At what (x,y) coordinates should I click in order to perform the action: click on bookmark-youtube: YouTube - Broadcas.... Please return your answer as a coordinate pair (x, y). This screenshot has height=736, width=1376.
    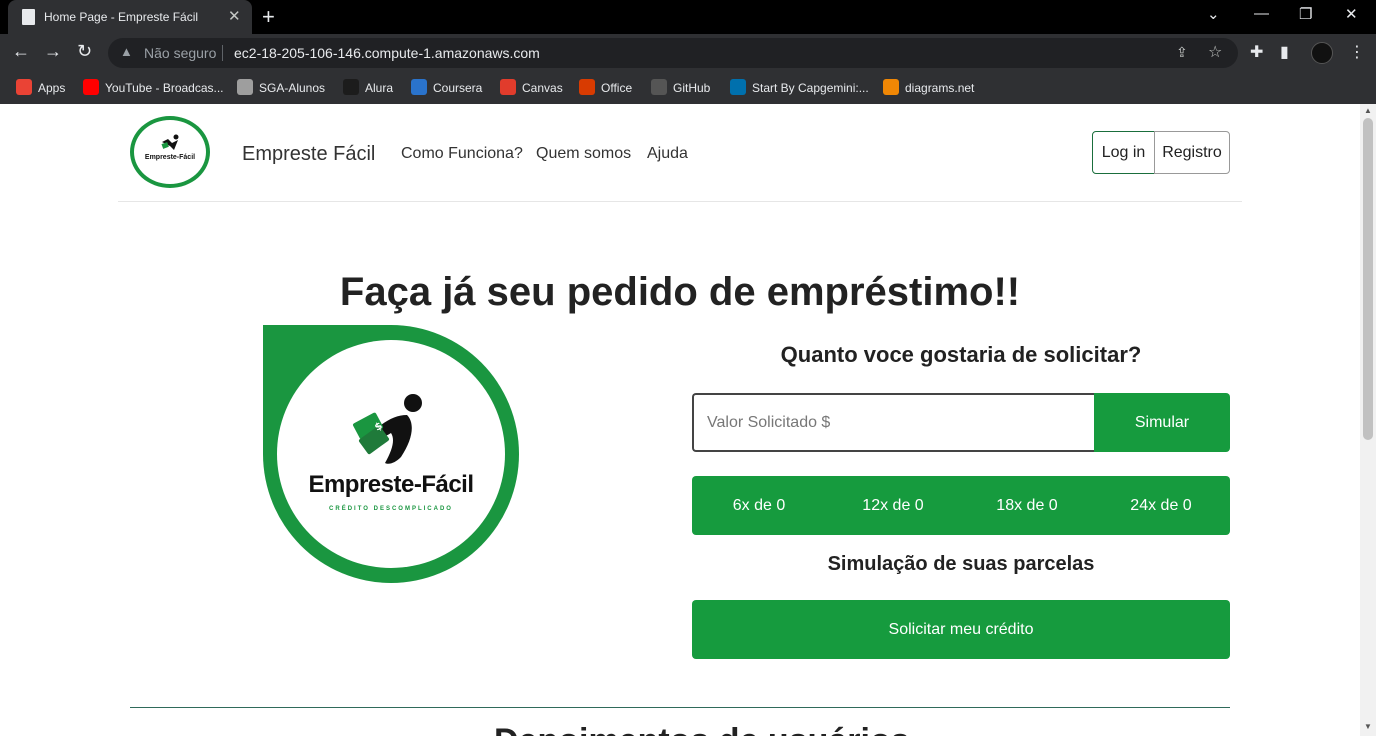
    Looking at the image, I should click on (153, 88).